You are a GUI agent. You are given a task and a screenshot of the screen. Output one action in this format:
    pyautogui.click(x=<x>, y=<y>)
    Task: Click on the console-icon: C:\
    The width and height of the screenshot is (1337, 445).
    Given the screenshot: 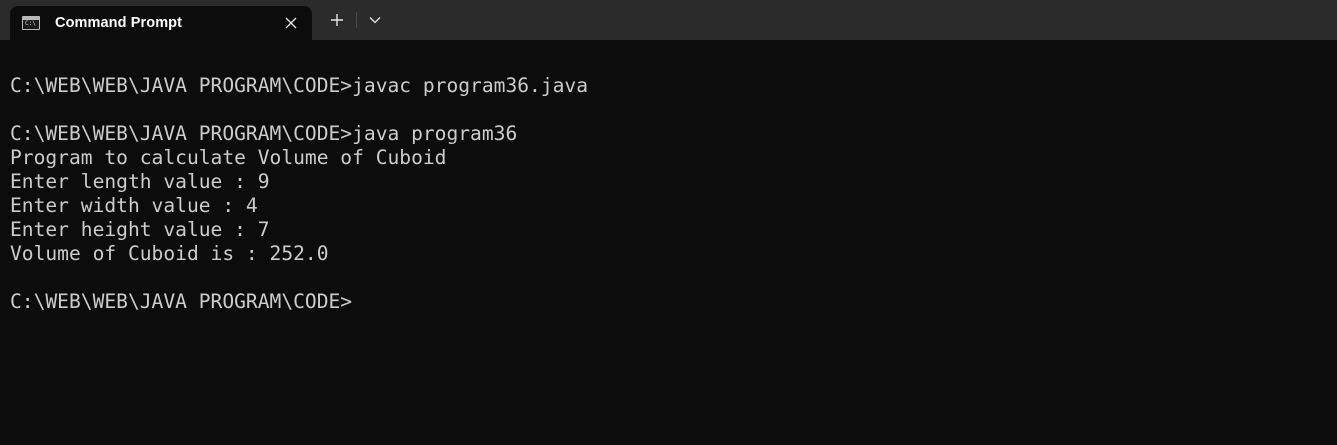 What is the action you would take?
    pyautogui.click(x=31, y=23)
    